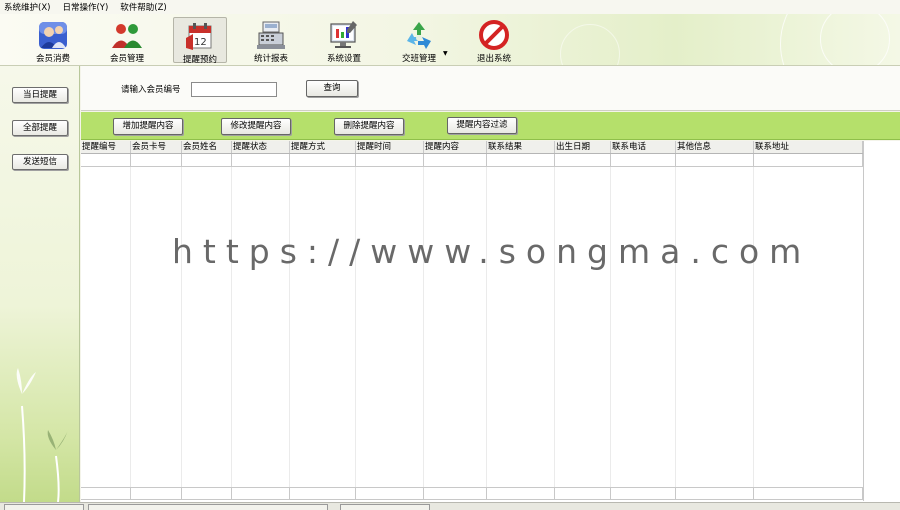 The image size is (900, 510). I want to click on action-bar: 增加提醒内容 修改提醒内容 删除提醒内容 提醒内容过滤, so click(490, 126).